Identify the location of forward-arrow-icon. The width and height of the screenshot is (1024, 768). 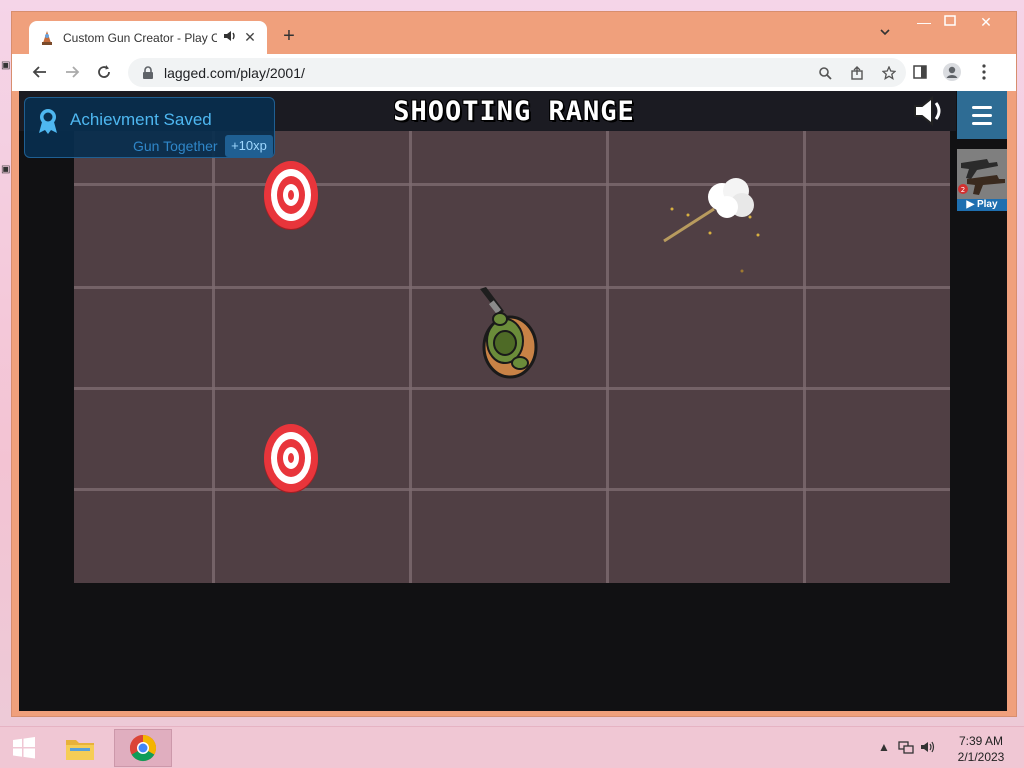
(72, 72).